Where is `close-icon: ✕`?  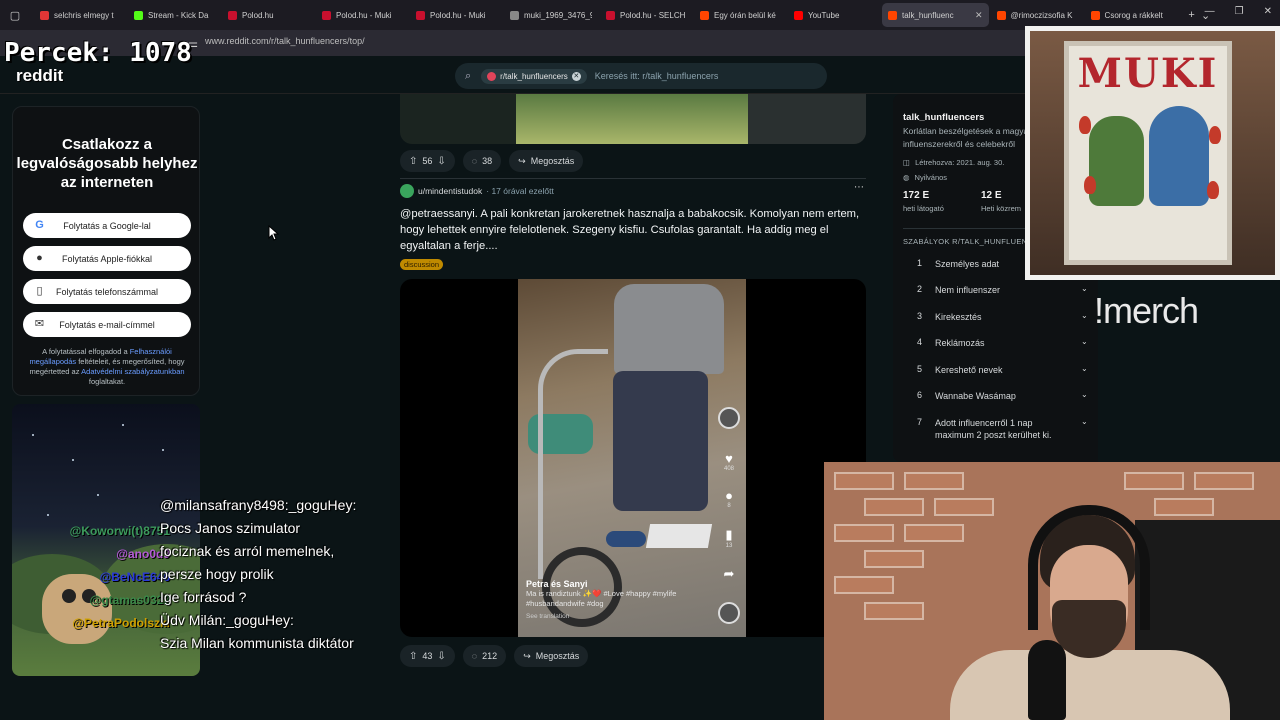 close-icon: ✕ is located at coordinates (1268, 11).